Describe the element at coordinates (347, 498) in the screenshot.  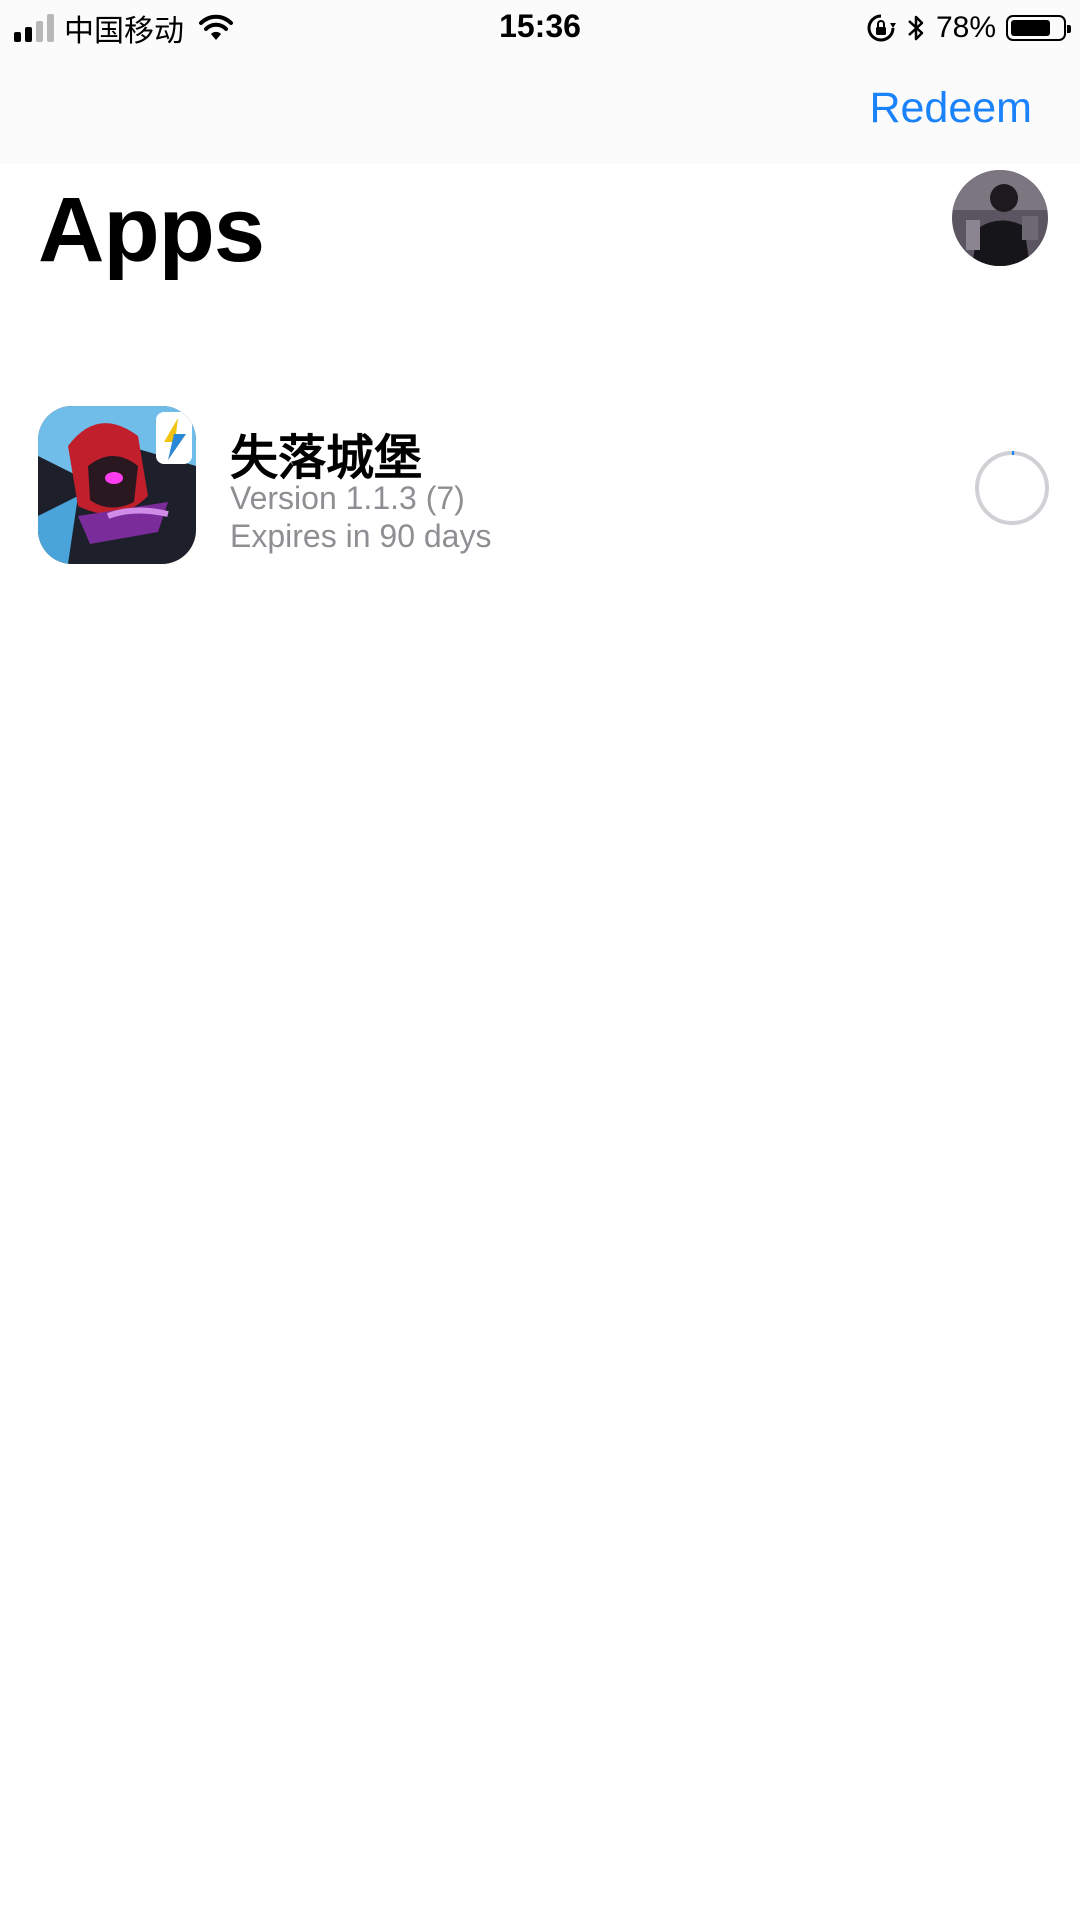
I see `app-version: Version 1.1.3 (7)` at that location.